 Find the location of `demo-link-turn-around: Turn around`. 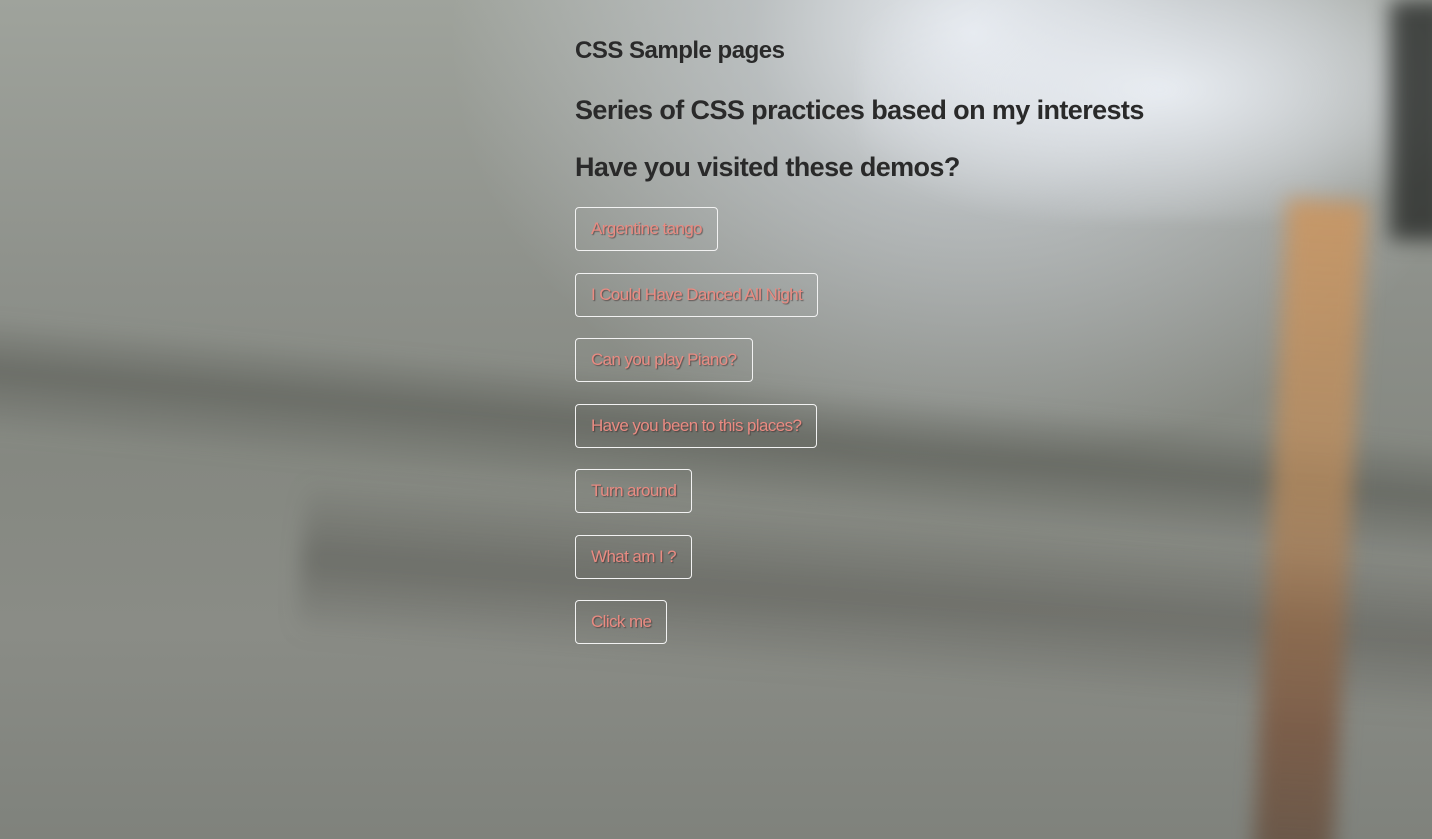

demo-link-turn-around: Turn around is located at coordinates (634, 491).